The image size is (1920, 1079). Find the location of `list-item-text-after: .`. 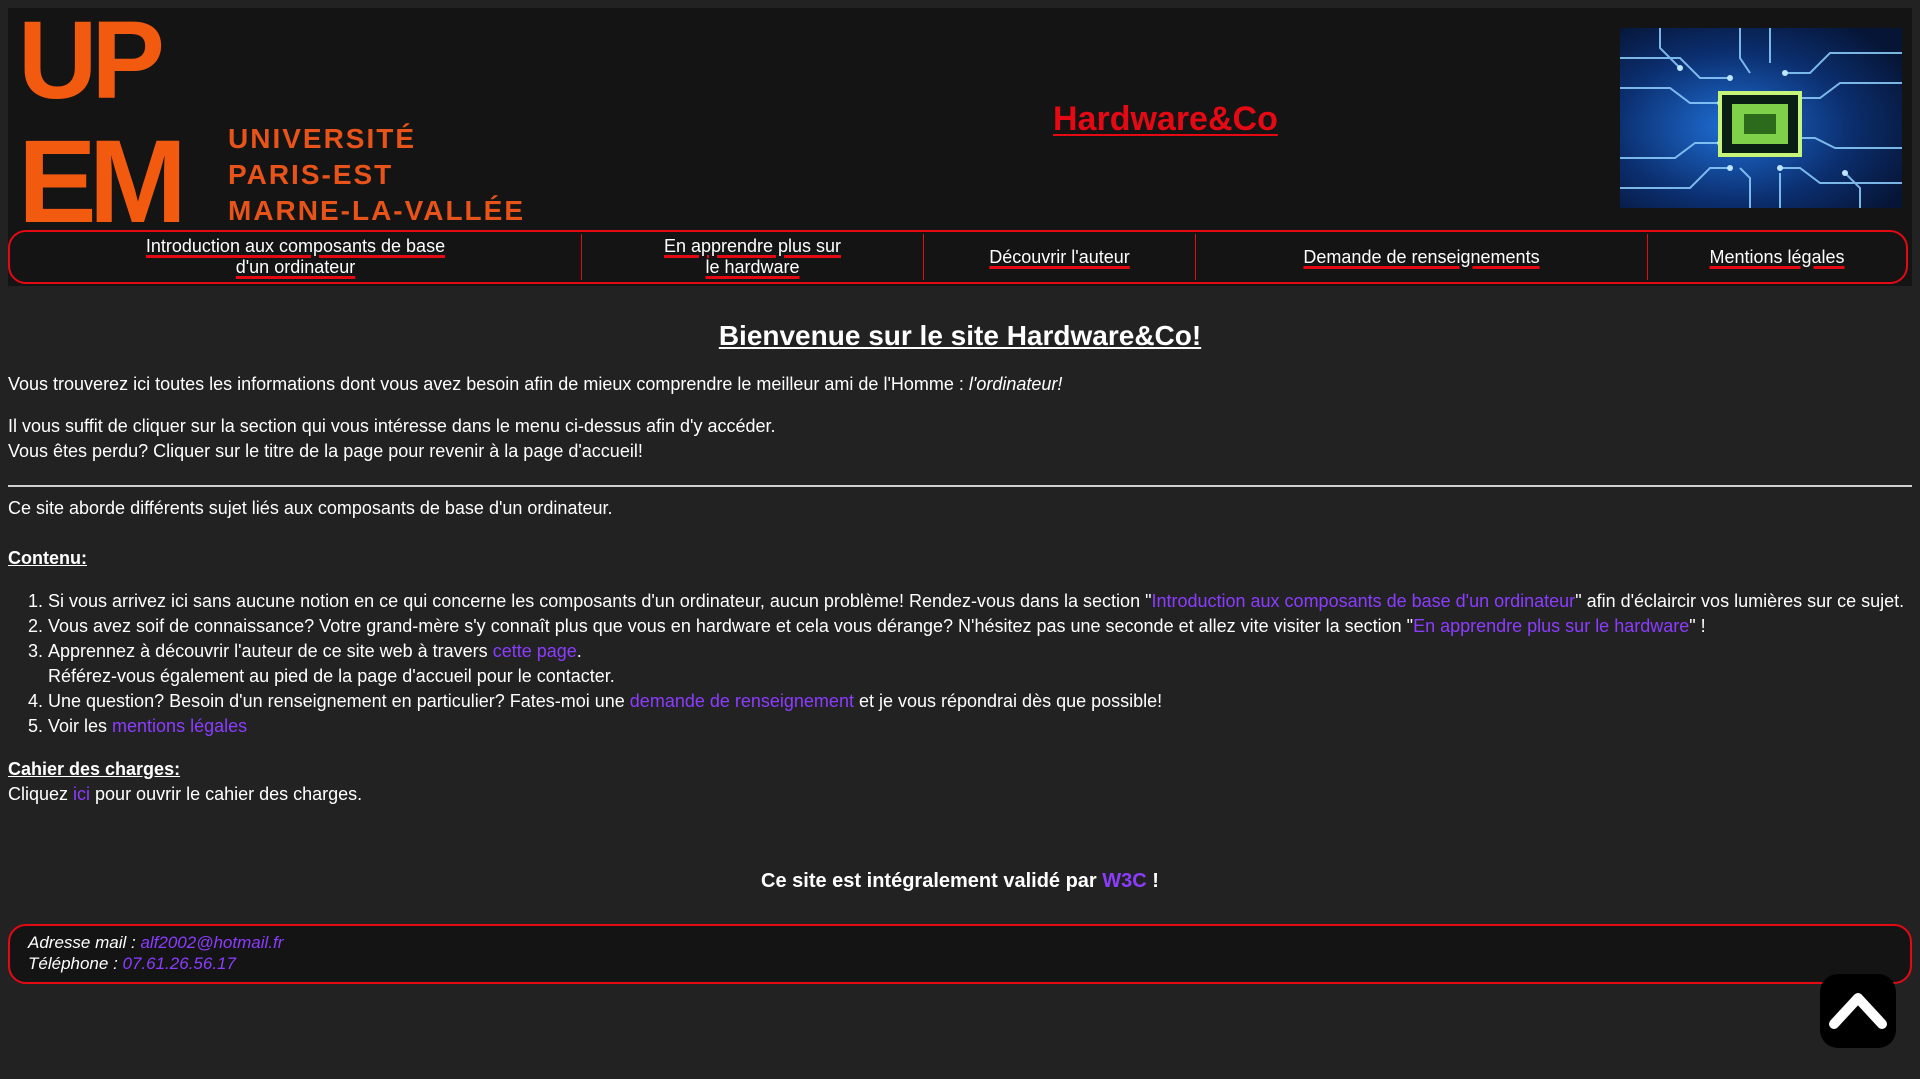

list-item-text-after: . is located at coordinates (579, 651).